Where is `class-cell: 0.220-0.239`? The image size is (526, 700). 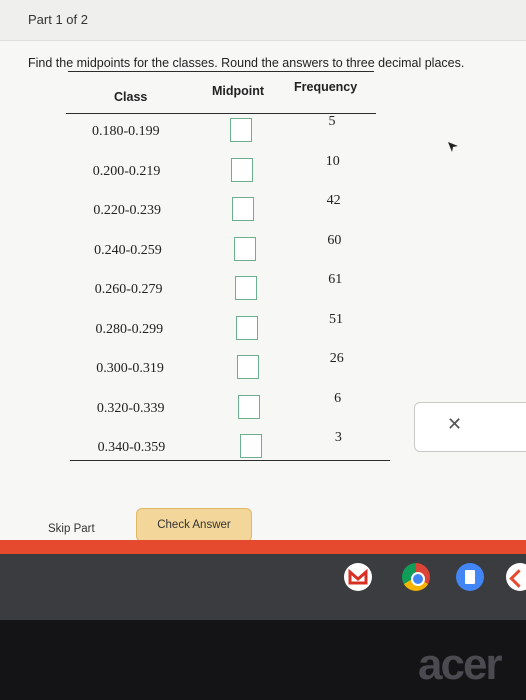 class-cell: 0.220-0.239 is located at coordinates (127, 210).